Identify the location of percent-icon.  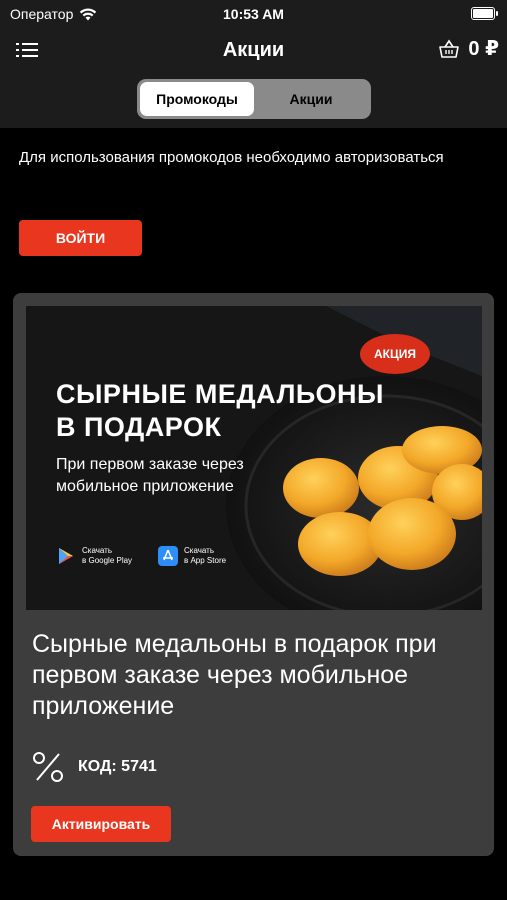
(48, 767).